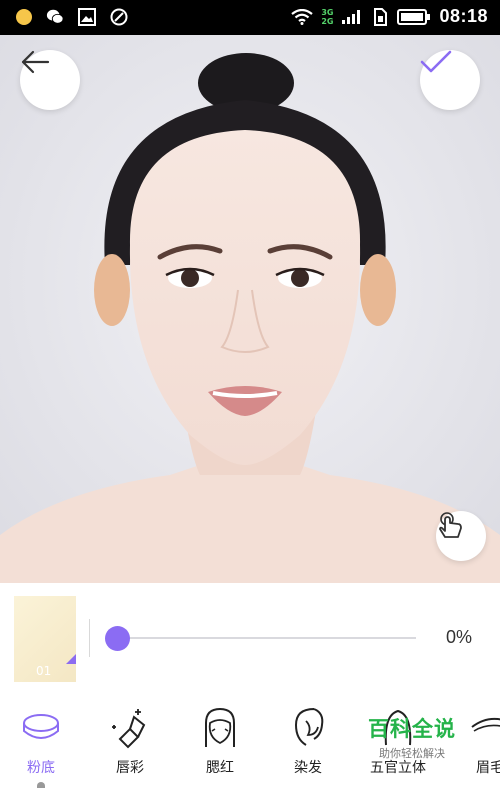 The height and width of the screenshot is (790, 500). What do you see at coordinates (220, 727) in the screenshot?
I see `blush-icon` at bounding box center [220, 727].